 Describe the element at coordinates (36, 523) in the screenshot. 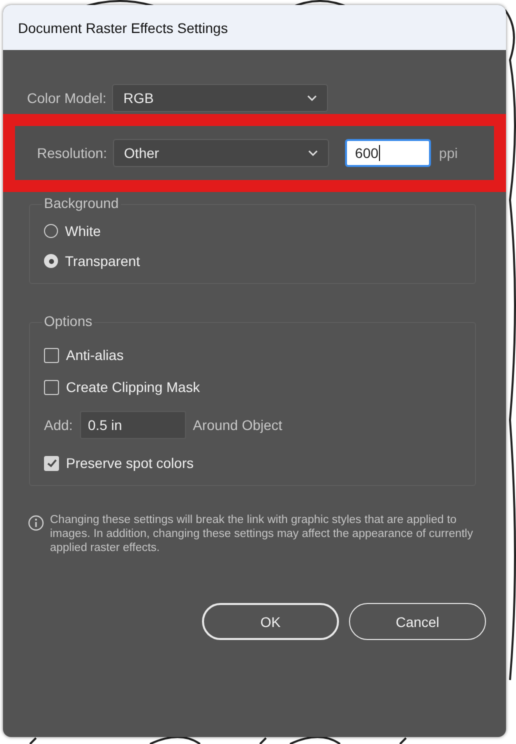

I see `info-icon` at that location.